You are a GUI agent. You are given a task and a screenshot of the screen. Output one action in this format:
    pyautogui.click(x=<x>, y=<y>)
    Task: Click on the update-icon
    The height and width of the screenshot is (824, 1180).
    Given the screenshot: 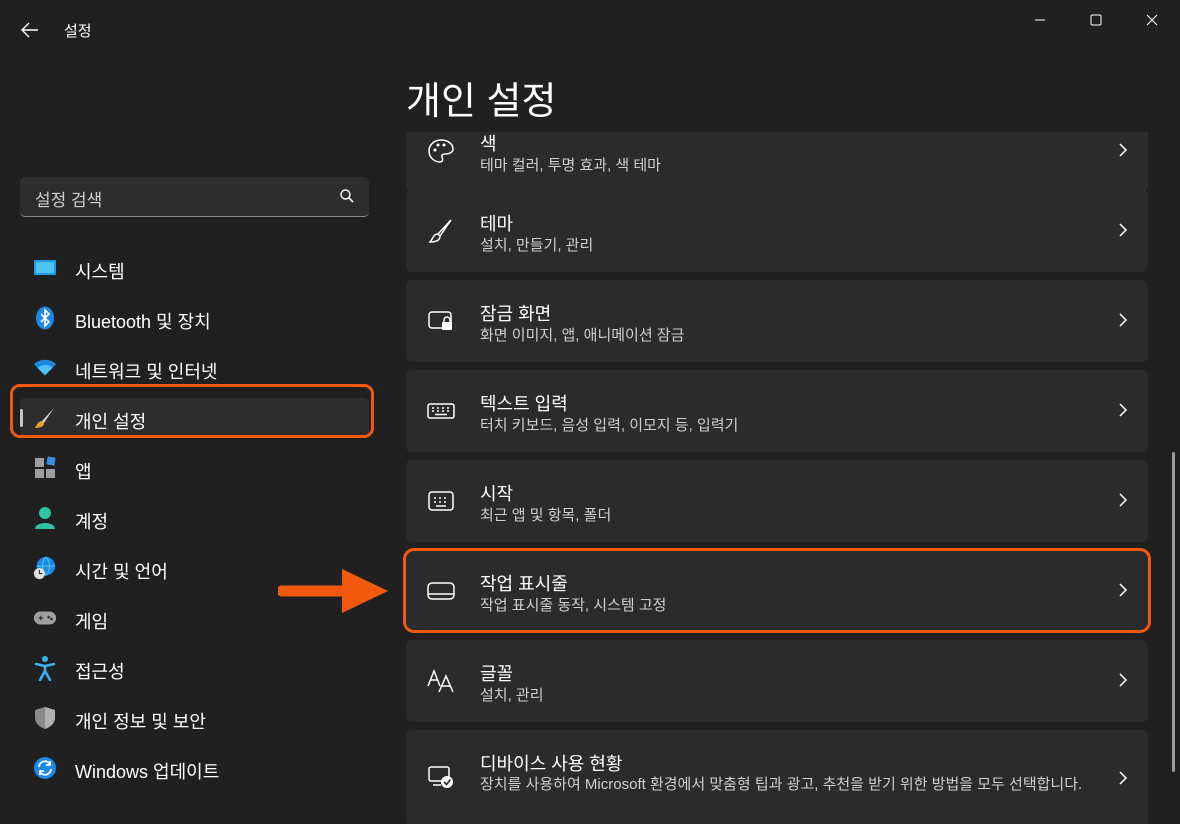 What is the action you would take?
    pyautogui.click(x=45, y=768)
    